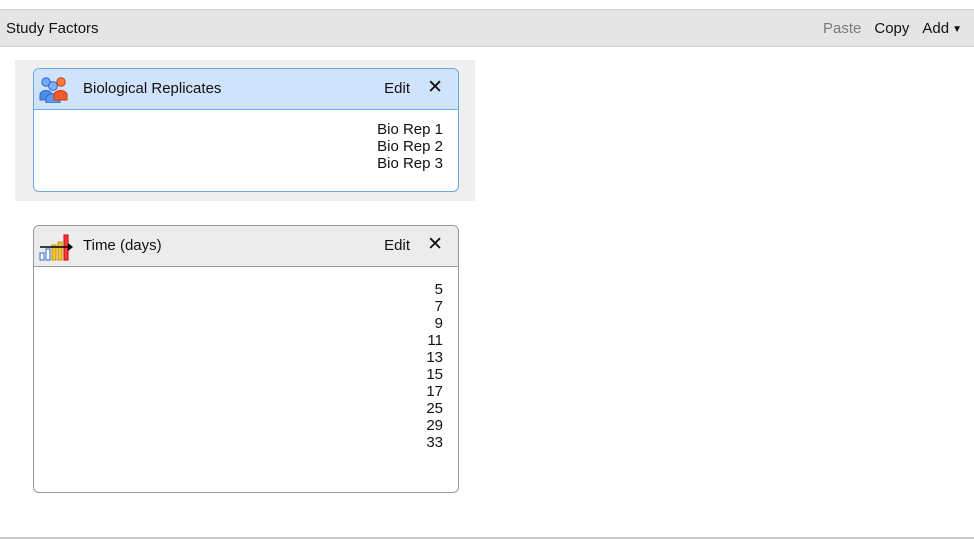  What do you see at coordinates (487, 28) in the screenshot?
I see `study-factors-toolbar: Study Factors Paste Copy Add ▼` at bounding box center [487, 28].